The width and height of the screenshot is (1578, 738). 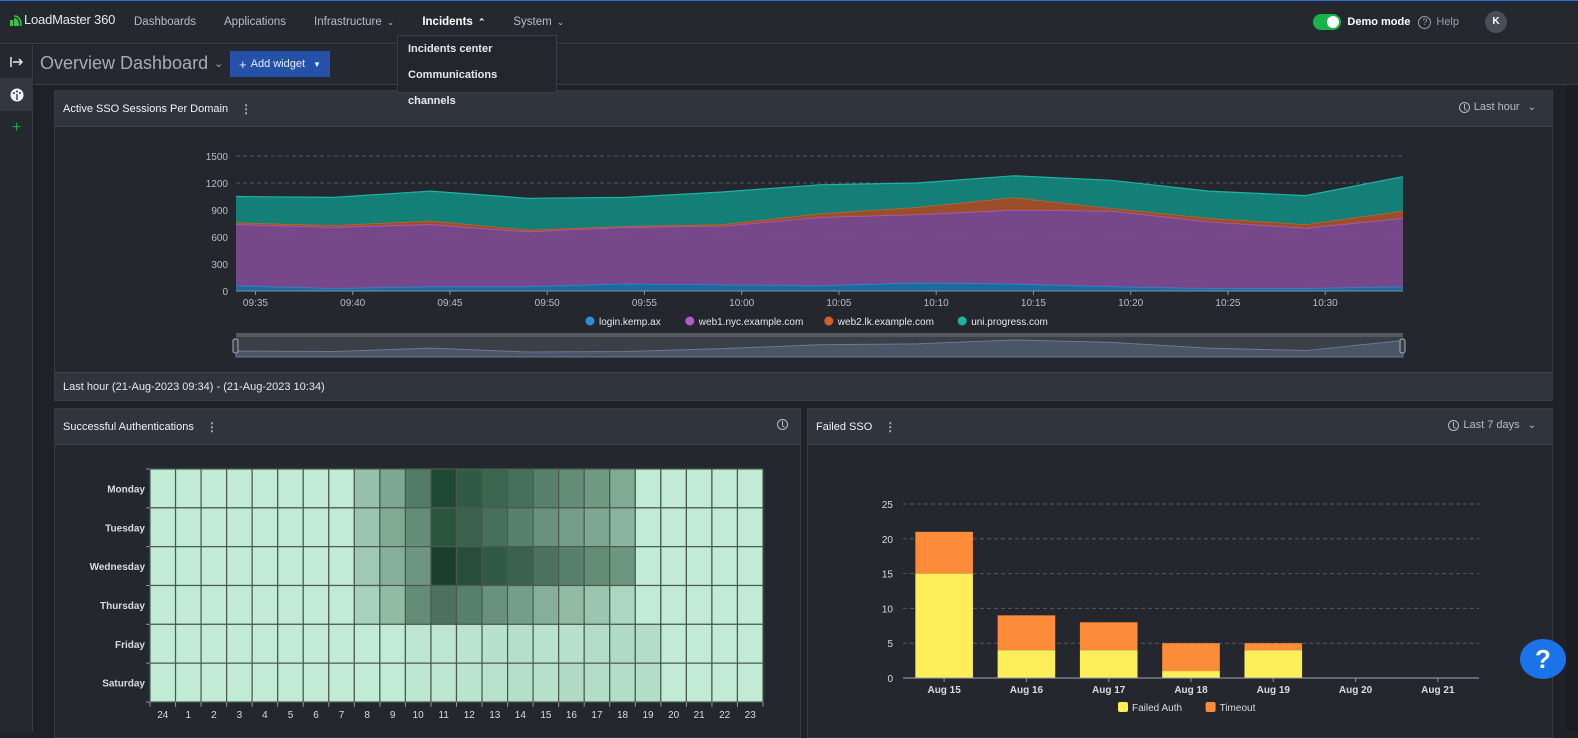 What do you see at coordinates (1497, 107) in the screenshot?
I see `time-range-selector: Last hour ⌄` at bounding box center [1497, 107].